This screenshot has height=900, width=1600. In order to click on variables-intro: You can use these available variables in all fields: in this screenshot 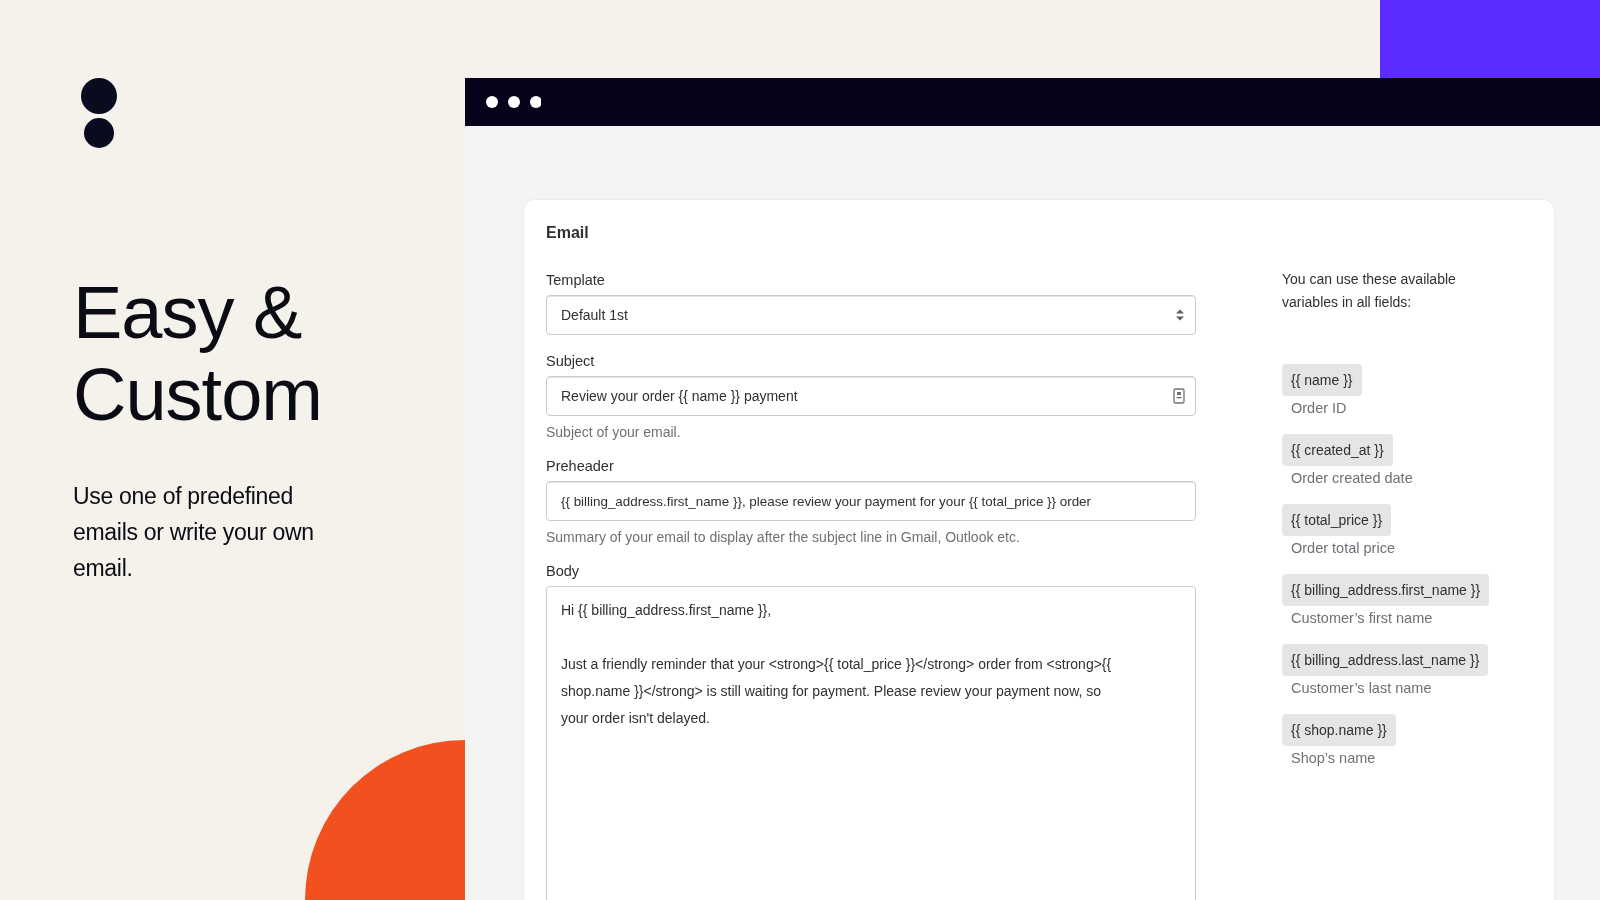, I will do `click(1369, 291)`.